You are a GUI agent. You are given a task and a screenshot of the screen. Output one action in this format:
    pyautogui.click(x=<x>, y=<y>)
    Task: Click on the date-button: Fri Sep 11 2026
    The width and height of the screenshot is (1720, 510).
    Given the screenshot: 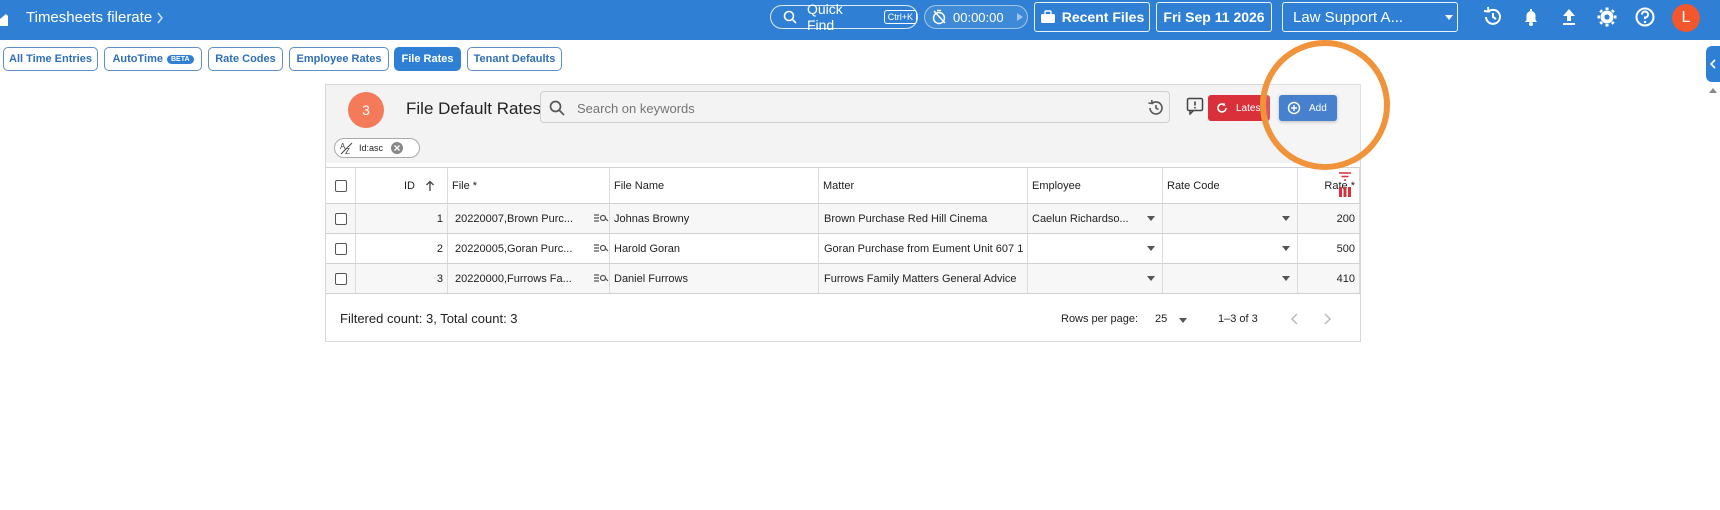 What is the action you would take?
    pyautogui.click(x=1214, y=17)
    